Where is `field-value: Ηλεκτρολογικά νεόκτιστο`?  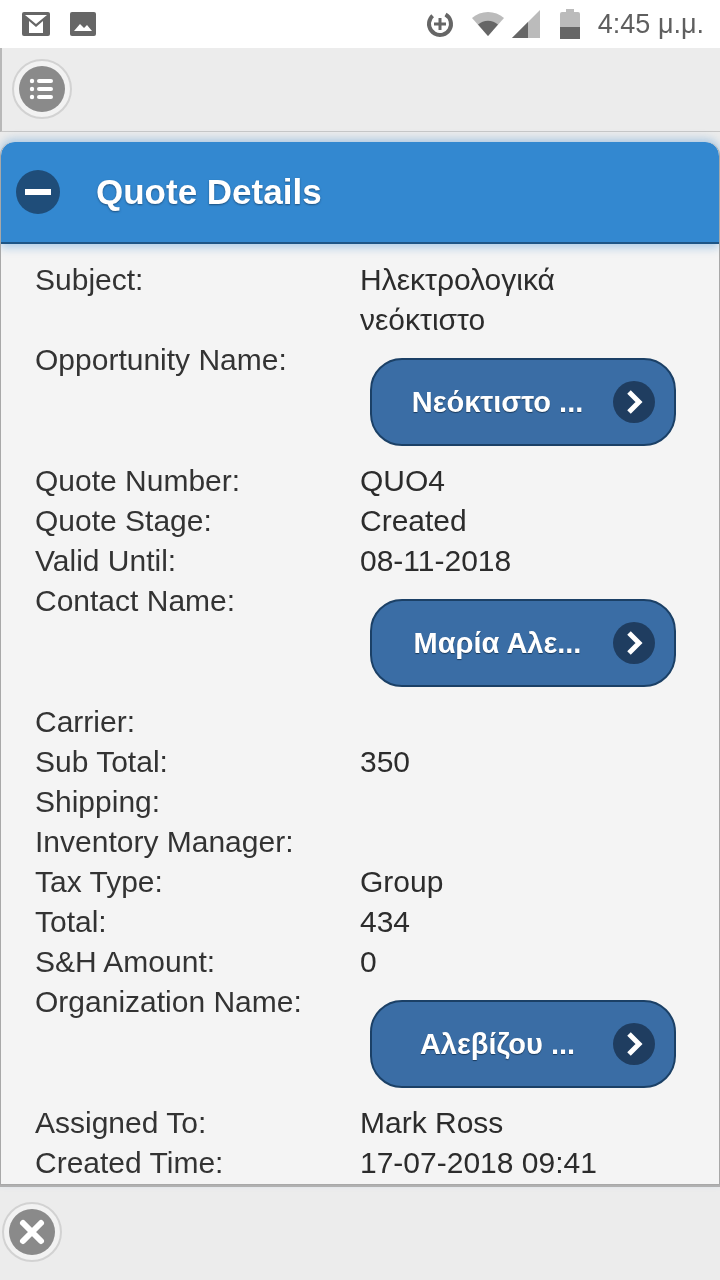 field-value: Ηλεκτρολογικά νεόκτιστο is located at coordinates (458, 300).